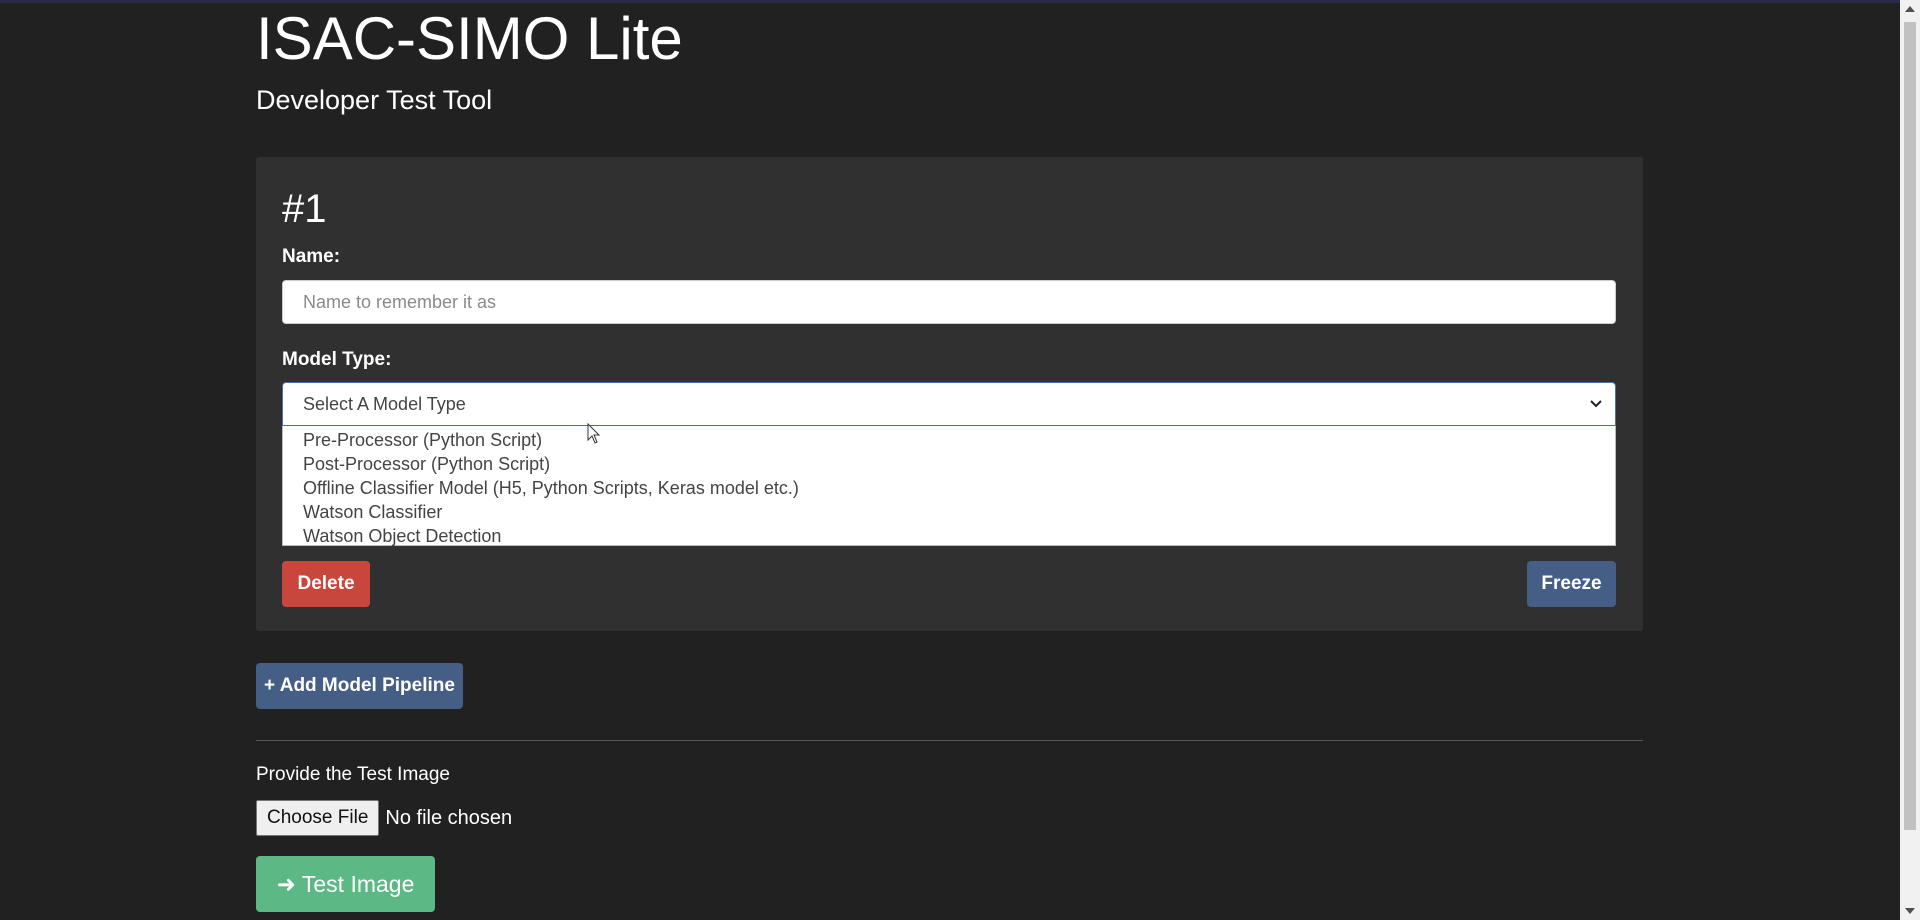 The image size is (1920, 920). Describe the element at coordinates (949, 440) in the screenshot. I see `model-type-option-pre-processor: Pre-Processor (Python Script)` at that location.